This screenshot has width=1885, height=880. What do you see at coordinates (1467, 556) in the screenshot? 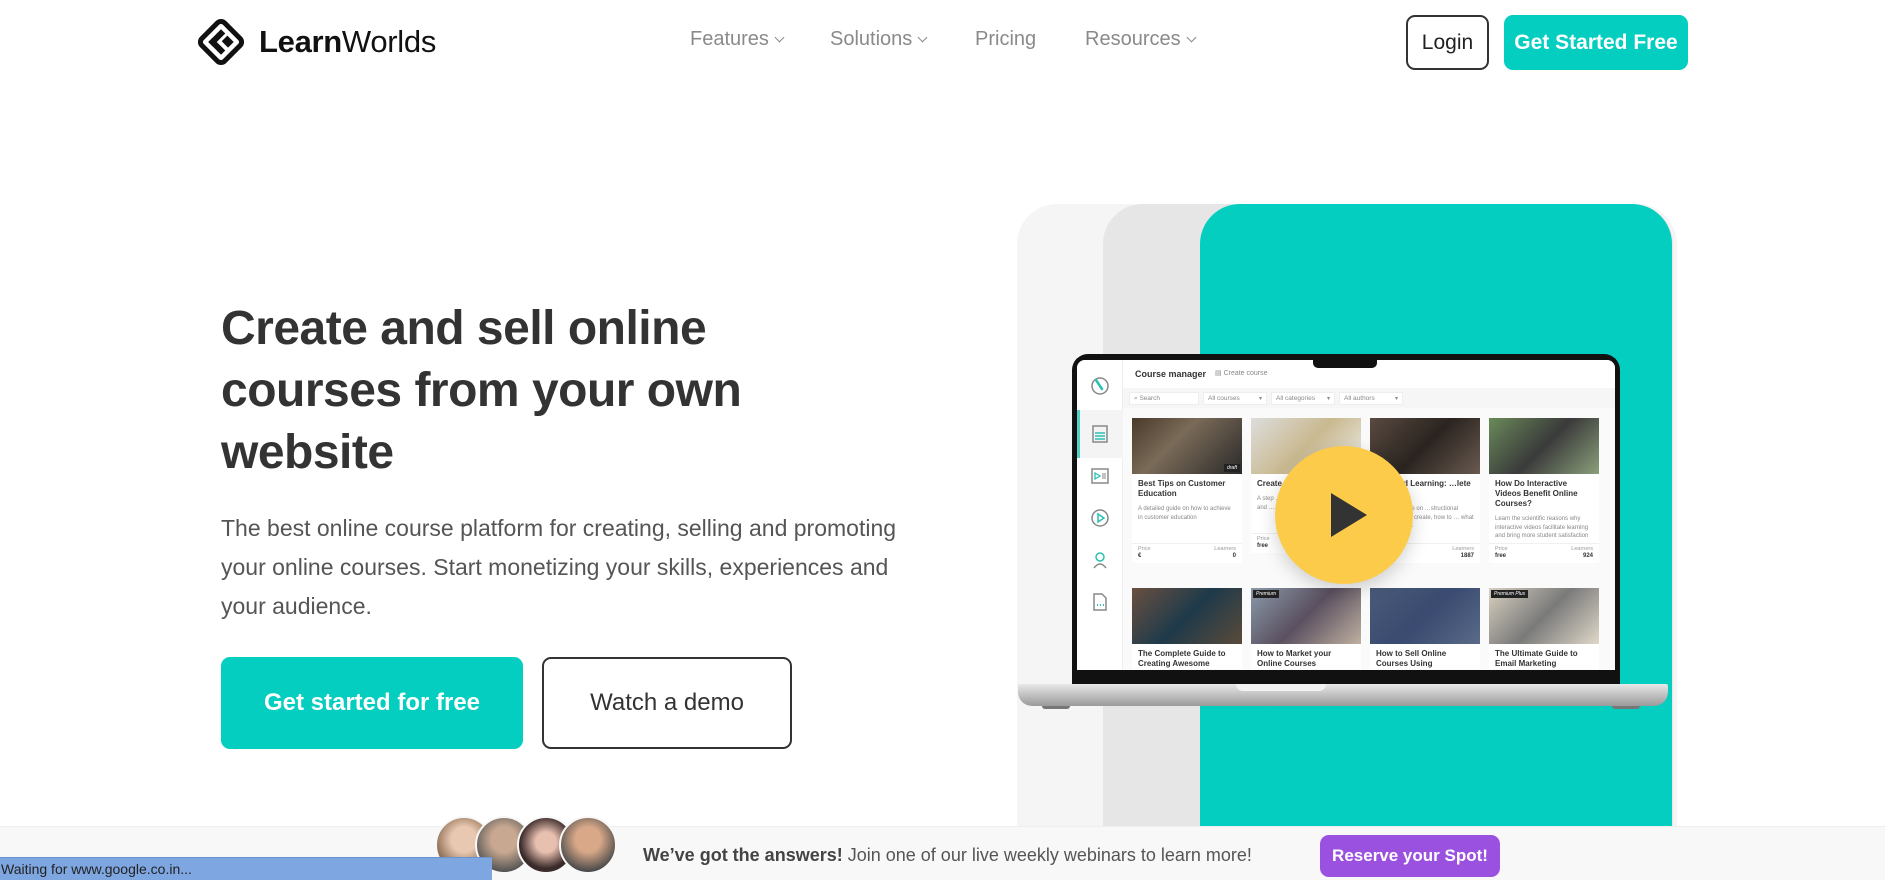
I see `learners-value: 1887` at bounding box center [1467, 556].